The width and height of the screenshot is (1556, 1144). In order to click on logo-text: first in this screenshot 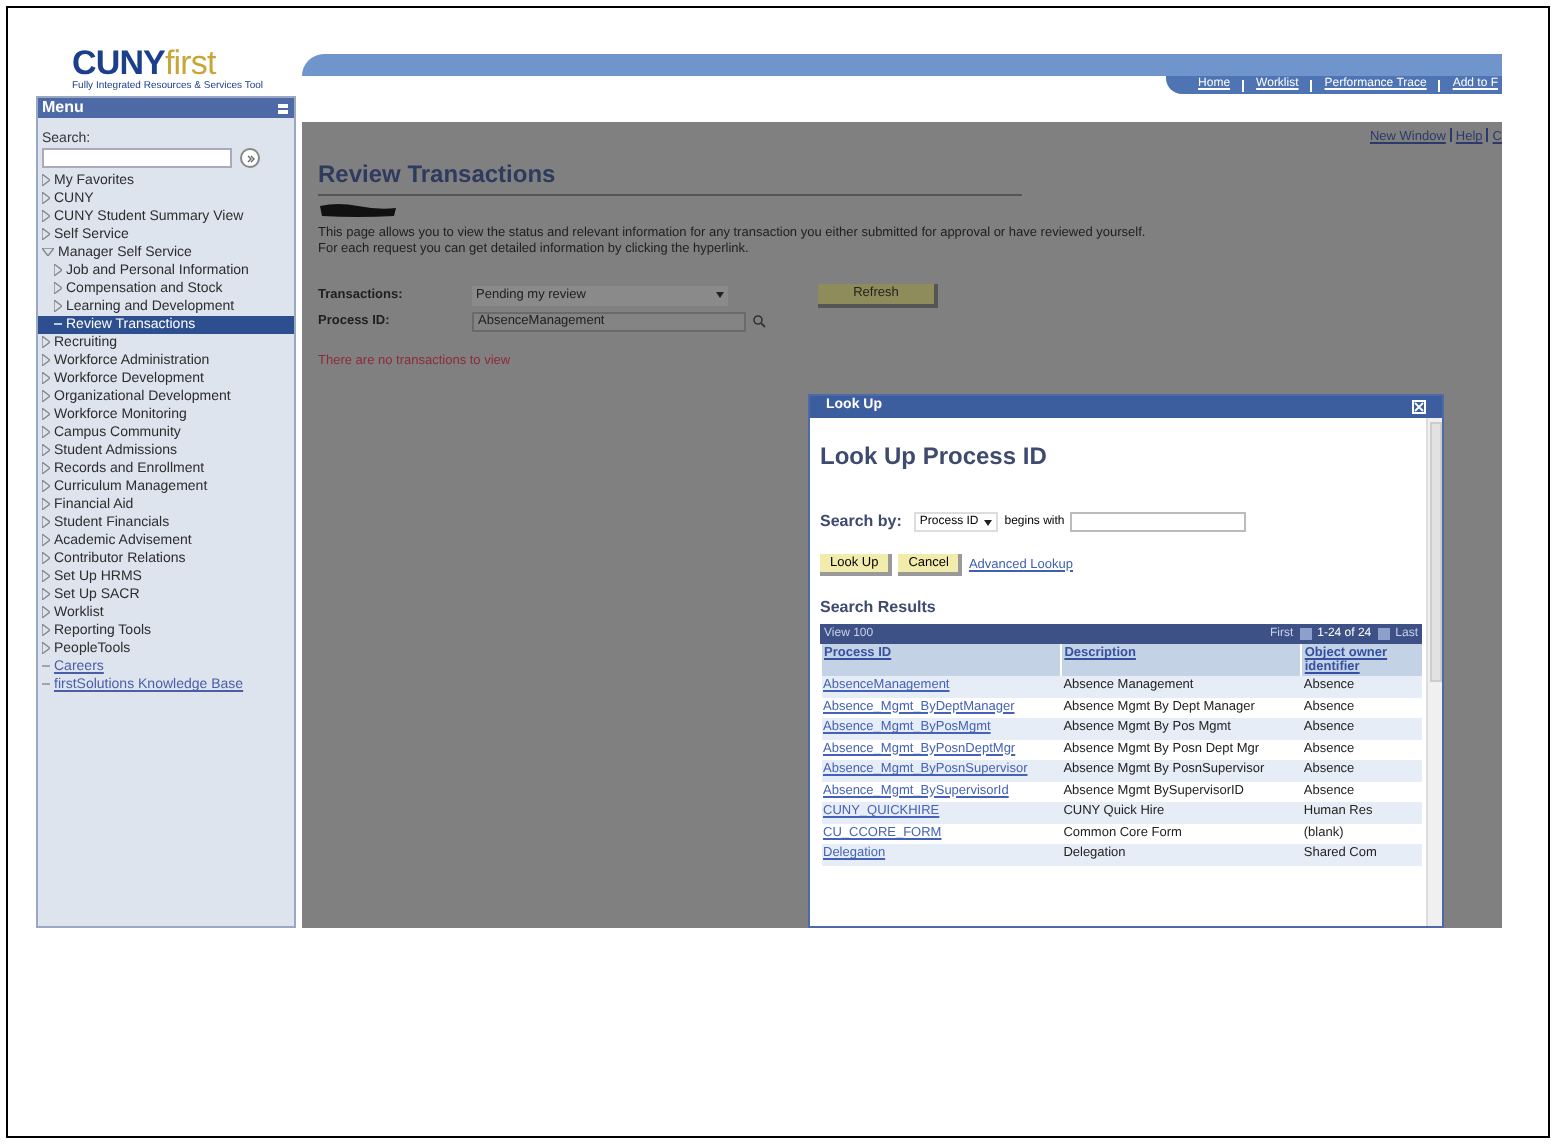, I will do `click(190, 62)`.